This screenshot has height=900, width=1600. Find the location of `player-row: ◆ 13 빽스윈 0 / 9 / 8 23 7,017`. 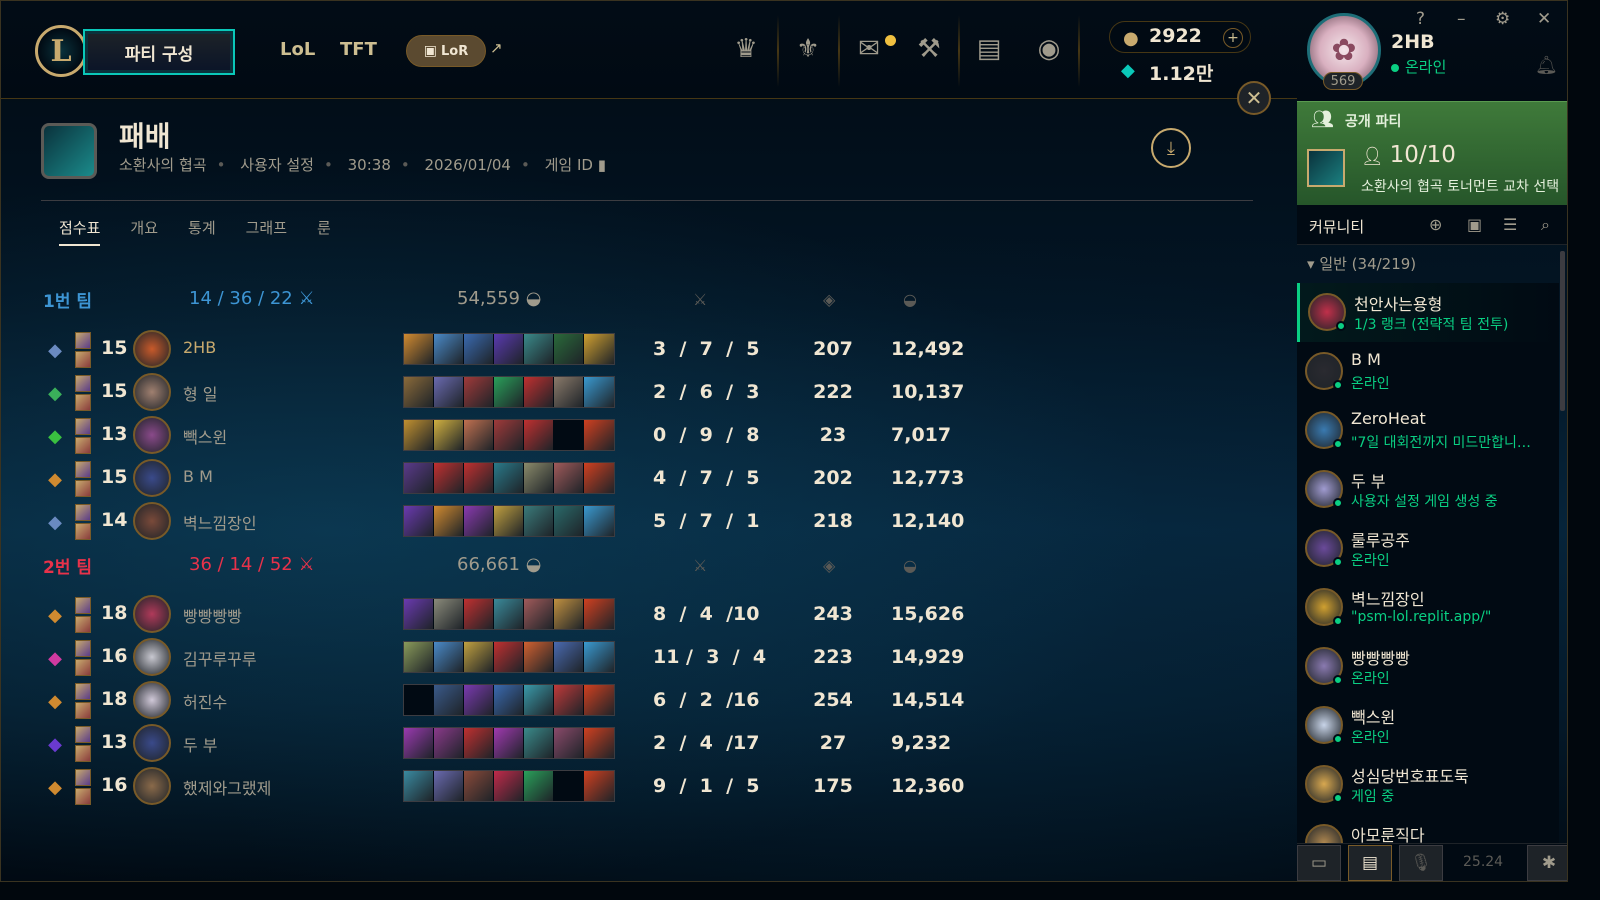

player-row: ◆ 13 빽스윈 0 / 9 / 8 23 7,017 is located at coordinates (511, 436).